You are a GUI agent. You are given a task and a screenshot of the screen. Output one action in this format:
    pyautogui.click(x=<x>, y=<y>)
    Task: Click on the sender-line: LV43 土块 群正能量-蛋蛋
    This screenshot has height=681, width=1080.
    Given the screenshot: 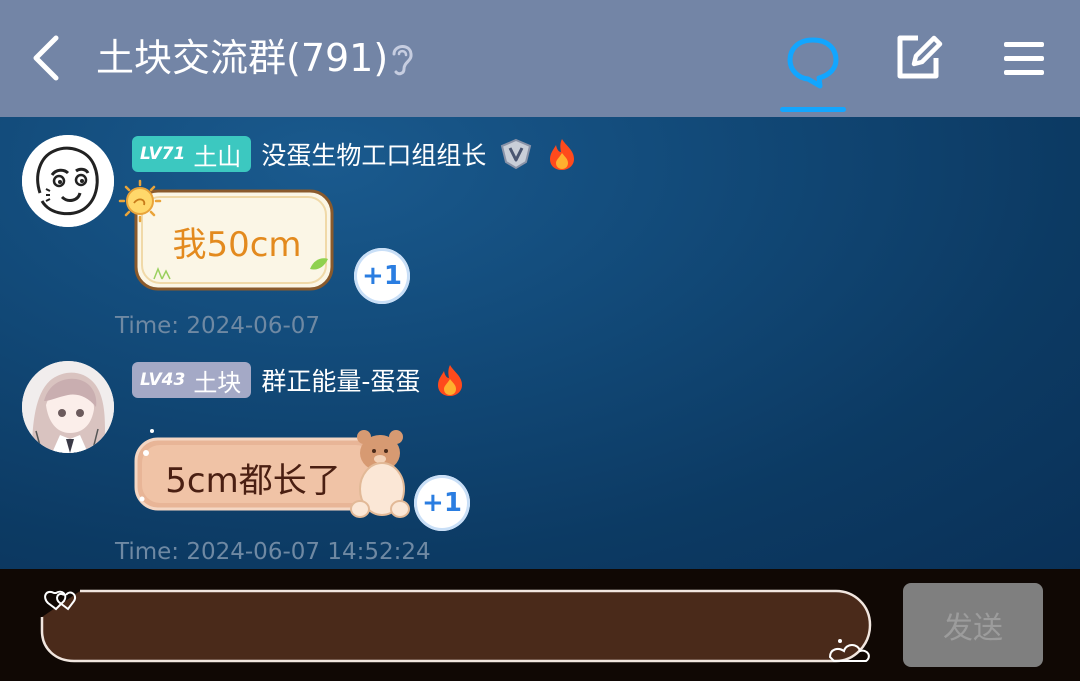 What is the action you would take?
    pyautogui.click(x=305, y=380)
    